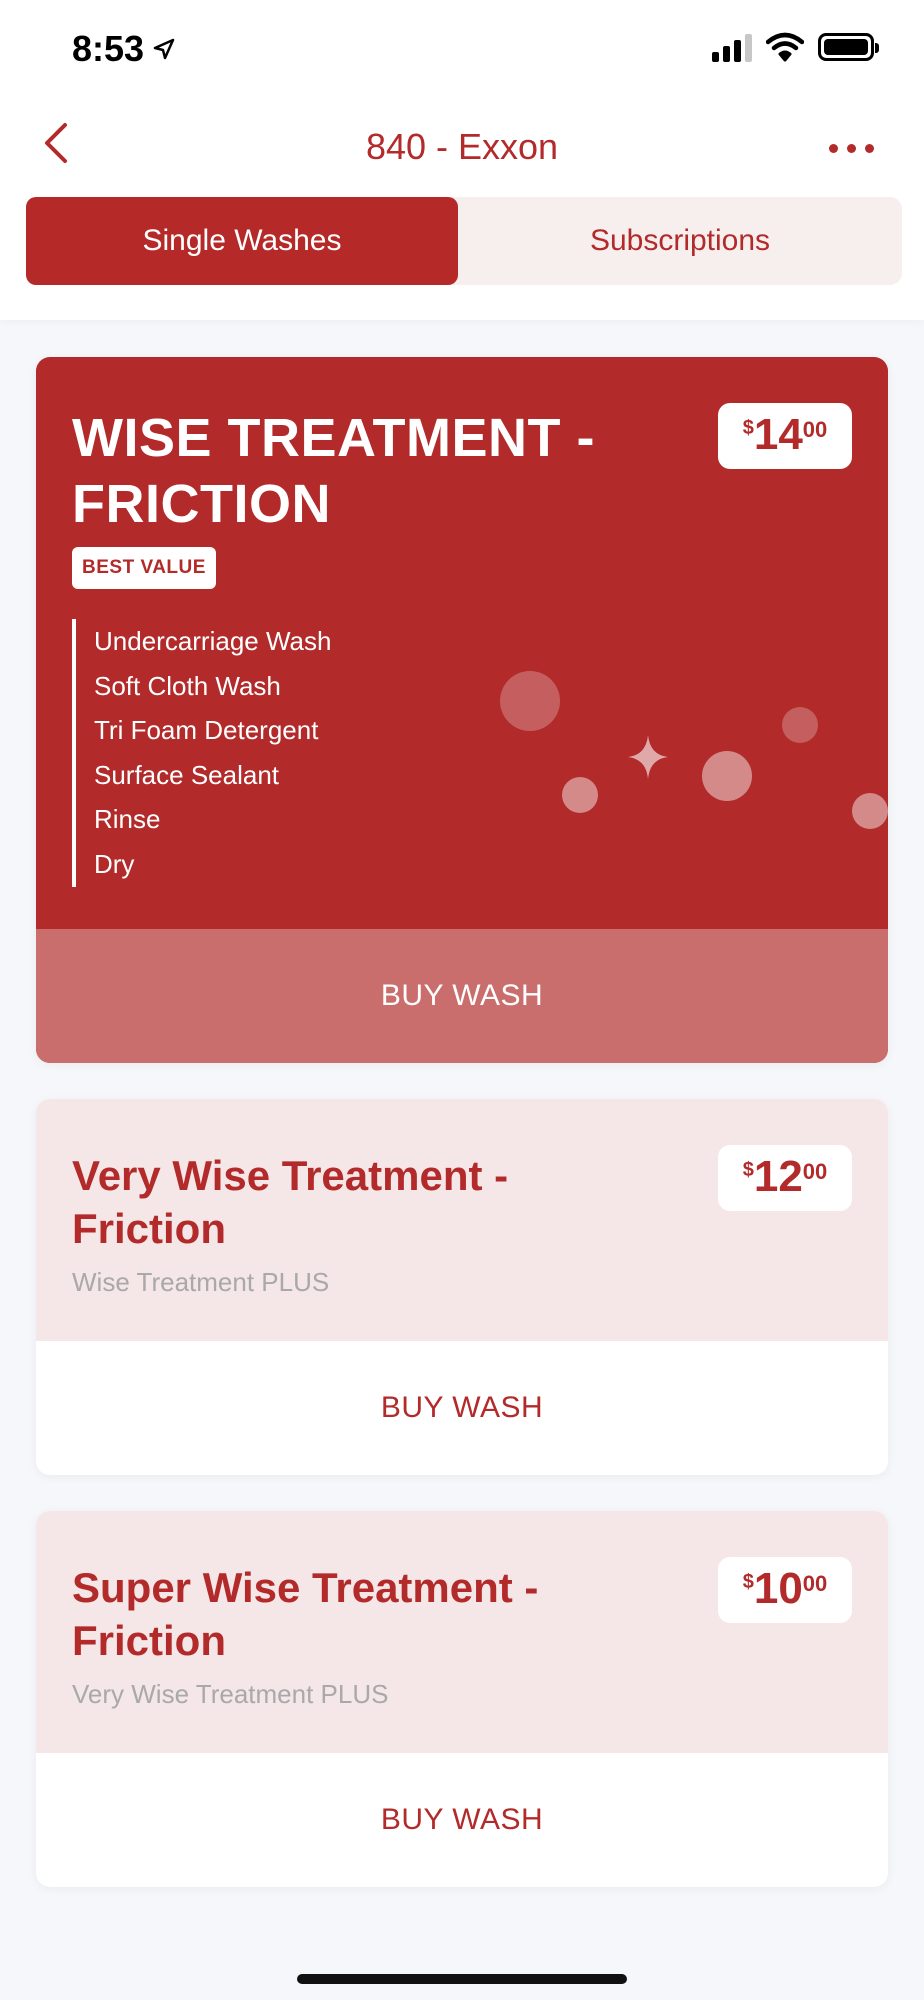 The image size is (924, 2000). Describe the element at coordinates (127, 819) in the screenshot. I see `feature-item: Rinse` at that location.